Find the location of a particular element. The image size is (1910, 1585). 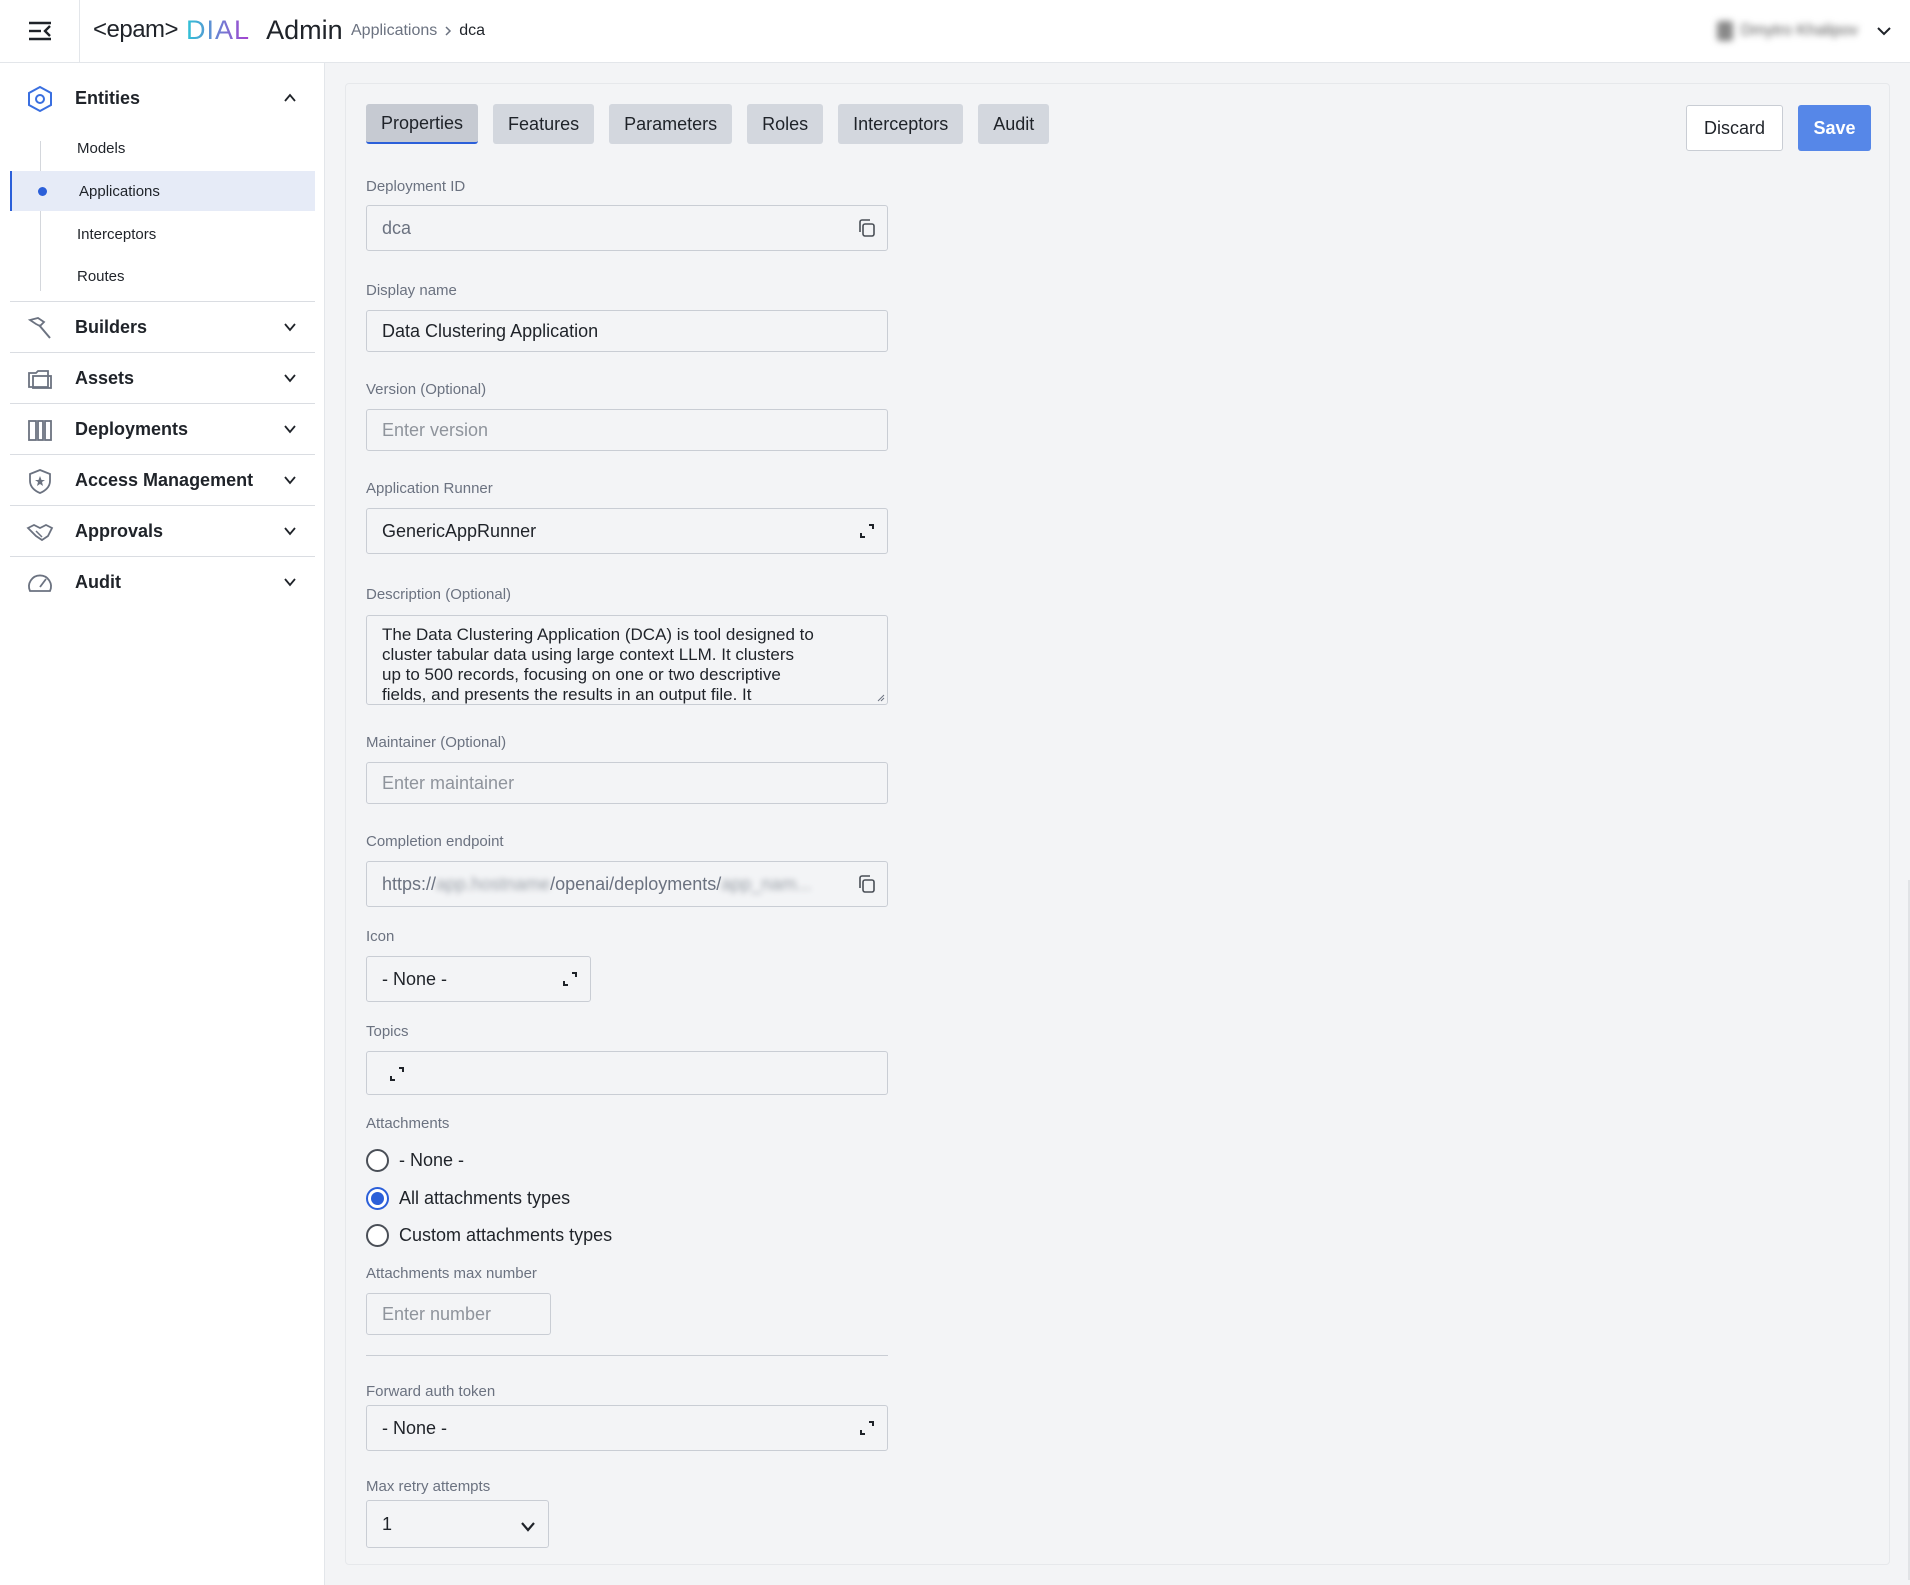

version-label: Version (Optional) is located at coordinates (426, 389).